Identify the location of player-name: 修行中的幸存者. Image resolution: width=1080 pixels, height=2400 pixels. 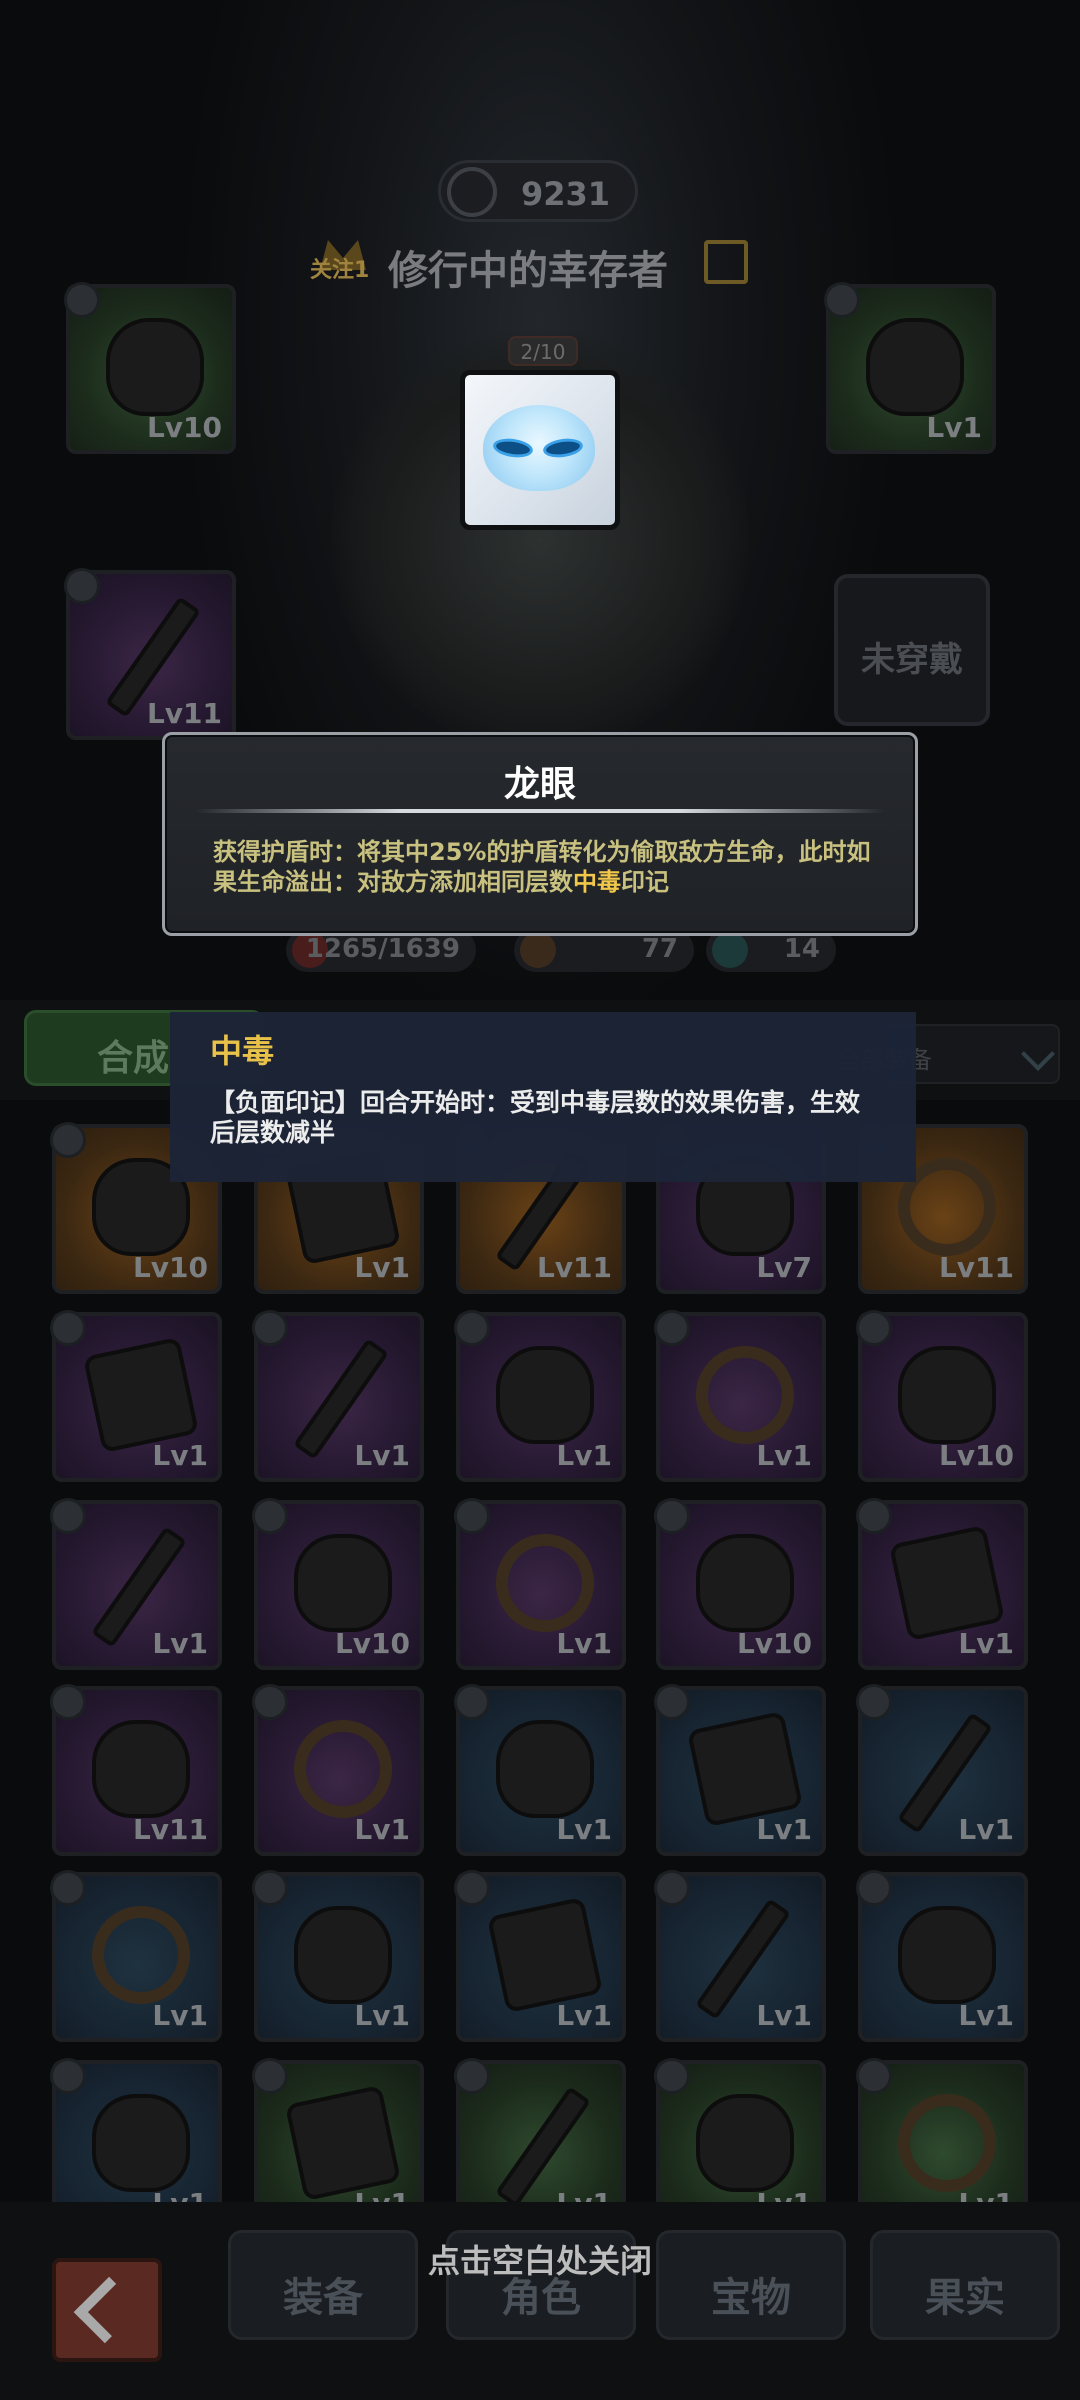
(528, 271).